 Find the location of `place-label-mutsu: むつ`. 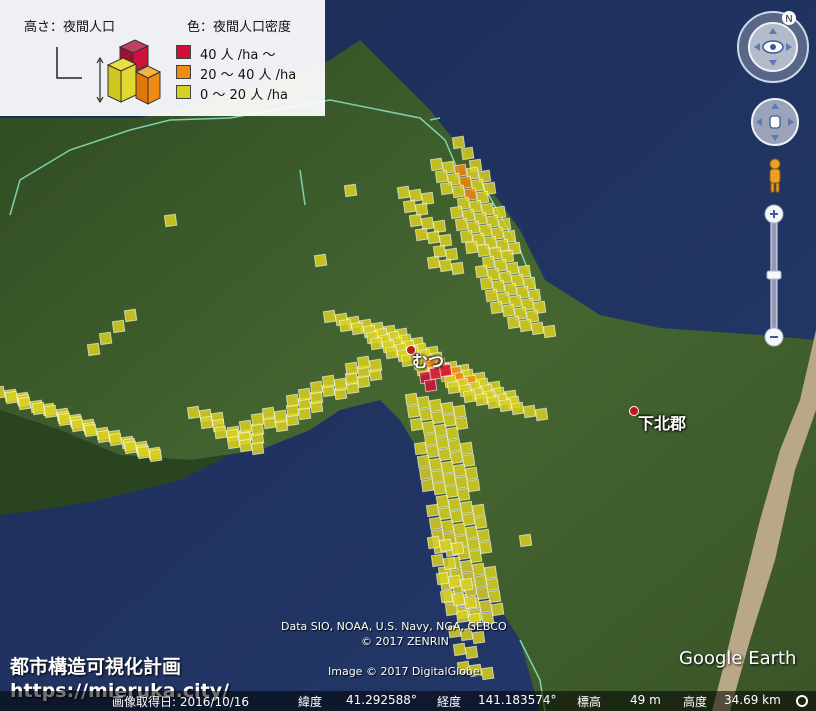

place-label-mutsu: むつ is located at coordinates (428, 360).